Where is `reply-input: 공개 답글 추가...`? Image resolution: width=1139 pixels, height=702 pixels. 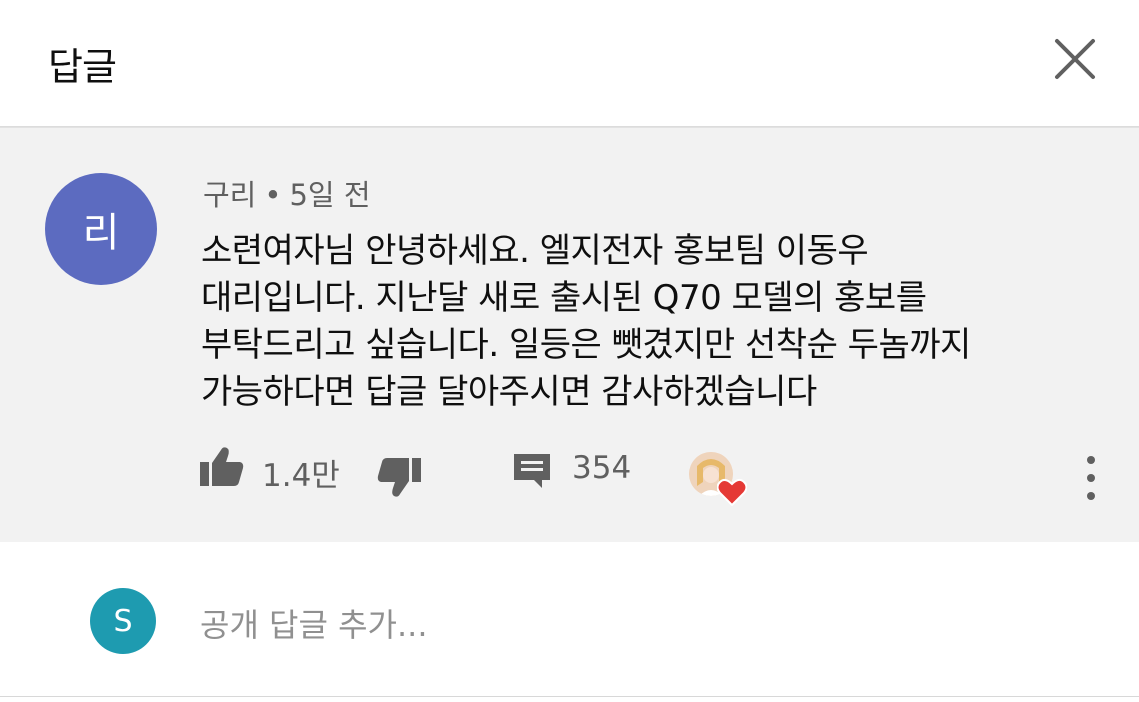
reply-input: 공개 답글 추가... is located at coordinates (630, 622).